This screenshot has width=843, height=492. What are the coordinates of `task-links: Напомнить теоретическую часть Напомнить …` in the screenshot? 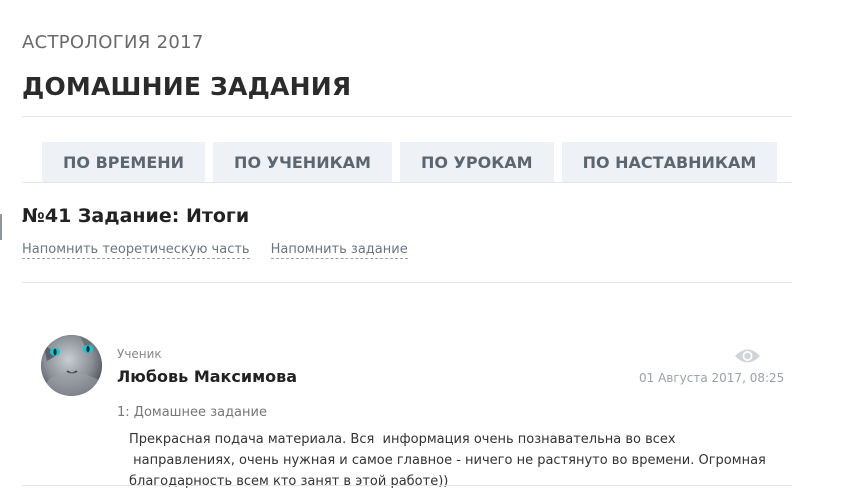 It's located at (215, 250).